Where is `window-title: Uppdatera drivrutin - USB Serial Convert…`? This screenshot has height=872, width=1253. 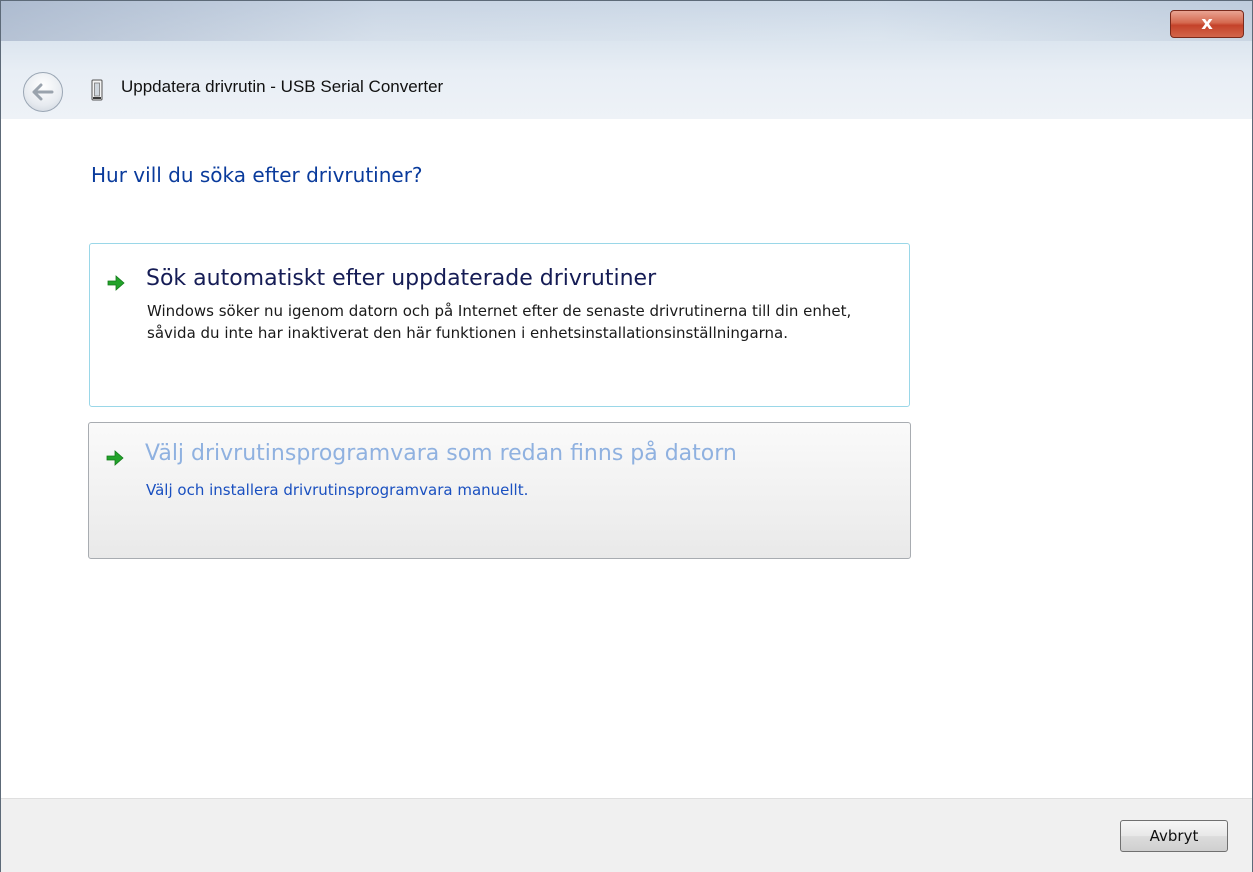
window-title: Uppdatera drivrutin - USB Serial Convert… is located at coordinates (282, 86).